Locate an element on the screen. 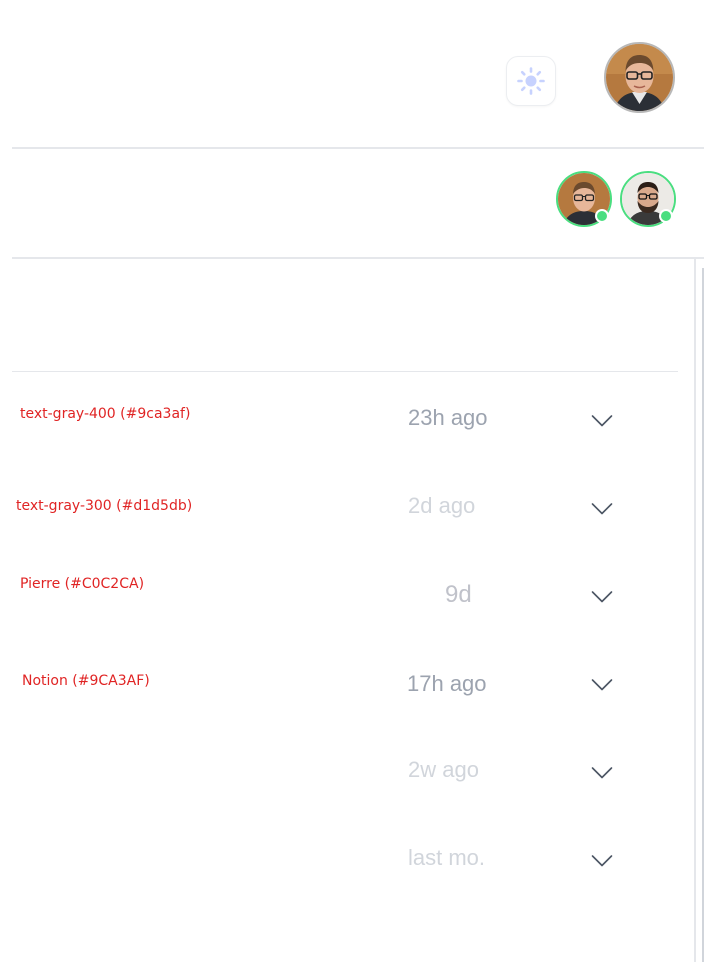 The width and height of the screenshot is (704, 962). color-annotation: text-gray-400 (#9ca3af) is located at coordinates (105, 414).